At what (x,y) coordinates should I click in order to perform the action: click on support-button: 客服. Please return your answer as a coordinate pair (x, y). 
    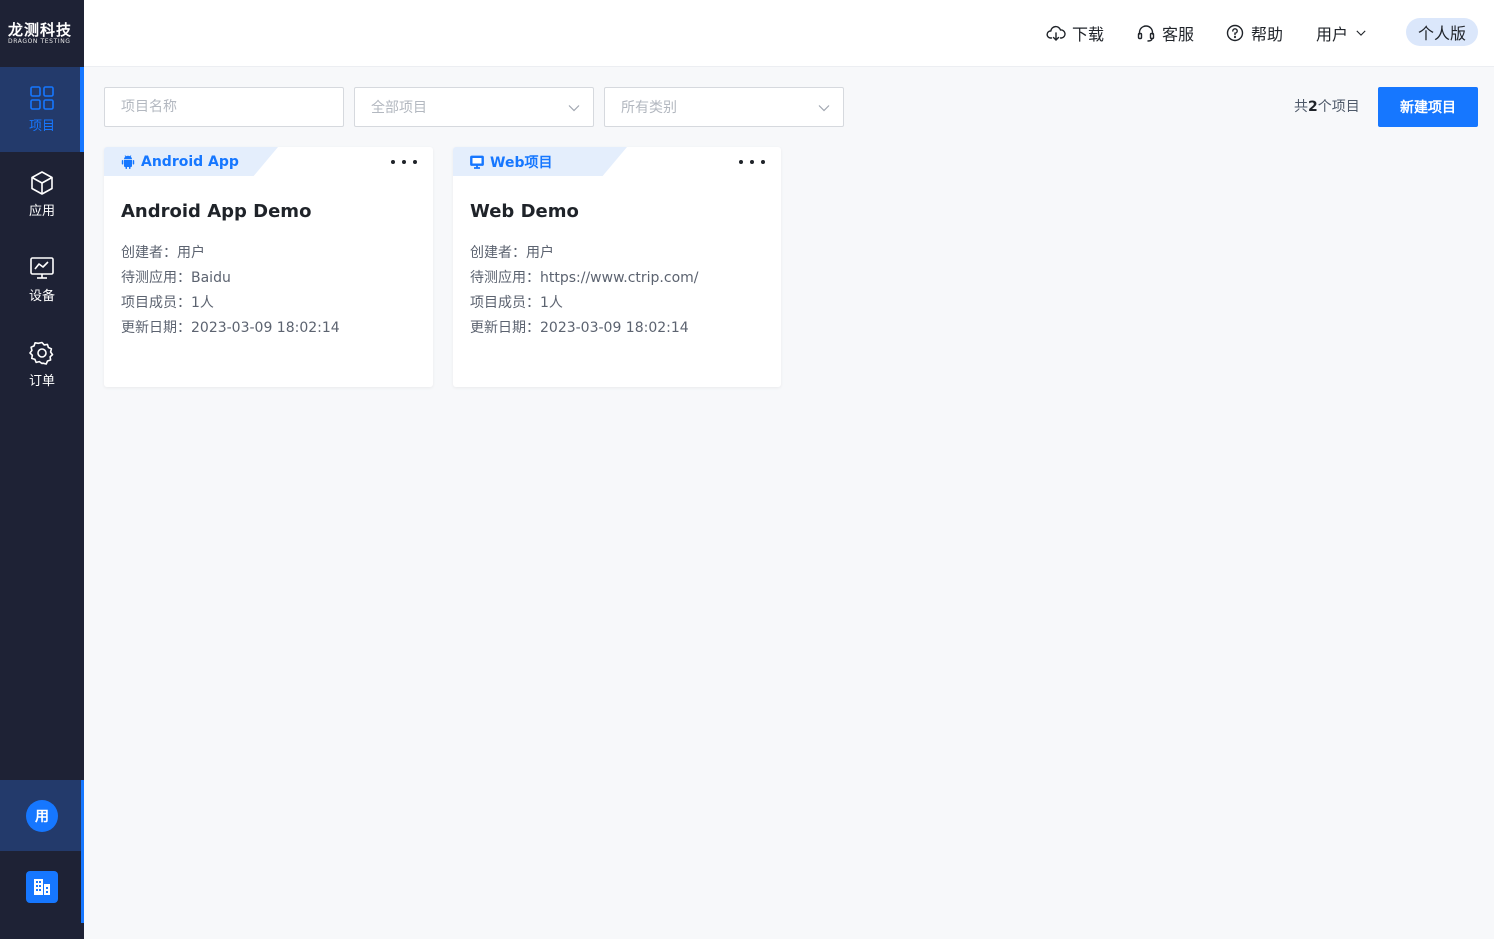
    Looking at the image, I should click on (1165, 33).